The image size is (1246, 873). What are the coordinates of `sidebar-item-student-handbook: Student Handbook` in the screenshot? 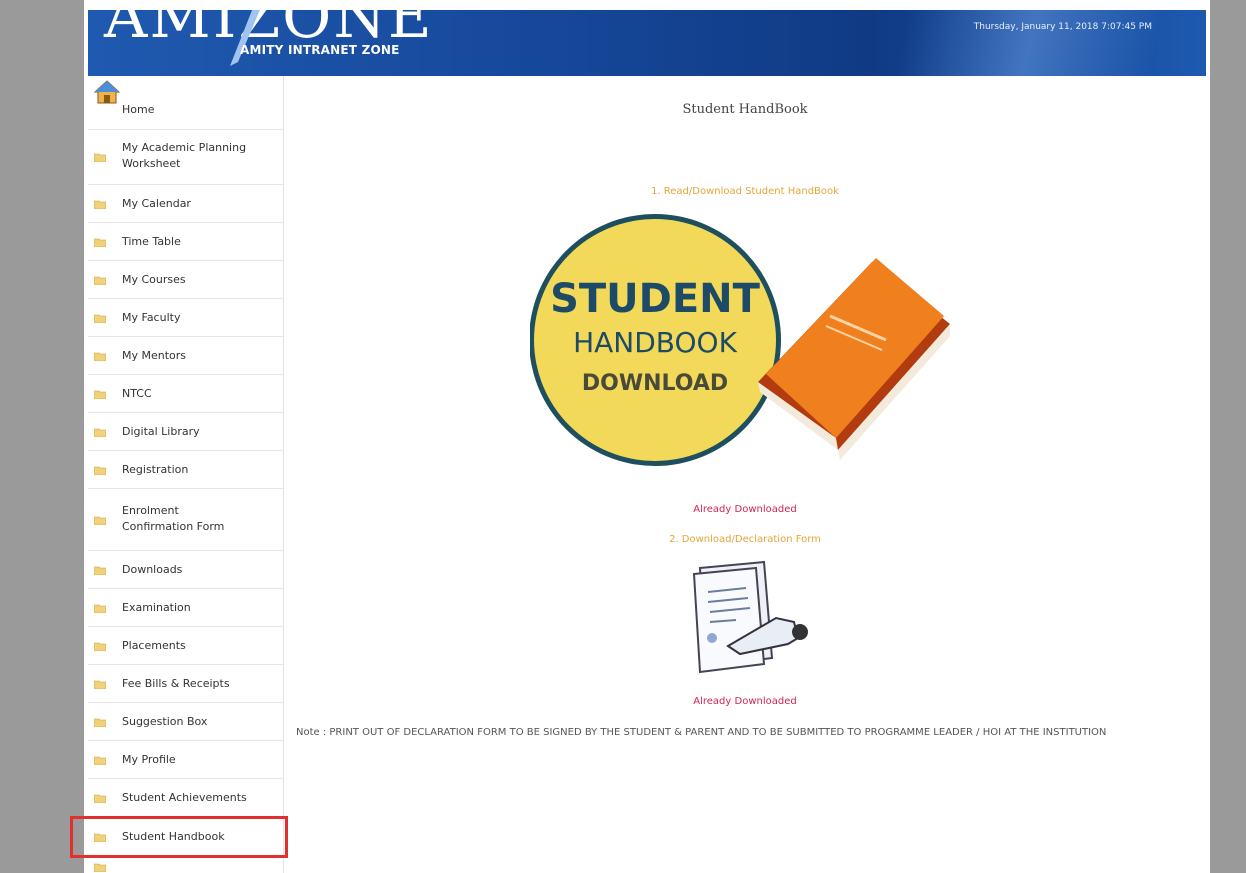 It's located at (186, 837).